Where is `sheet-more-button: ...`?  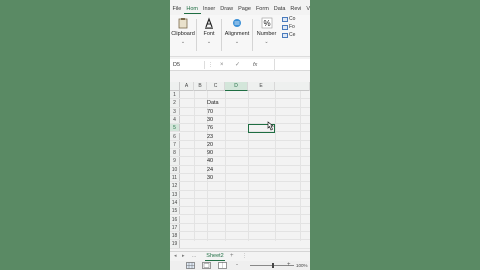
sheet-more-button: ... is located at coordinates (194, 256).